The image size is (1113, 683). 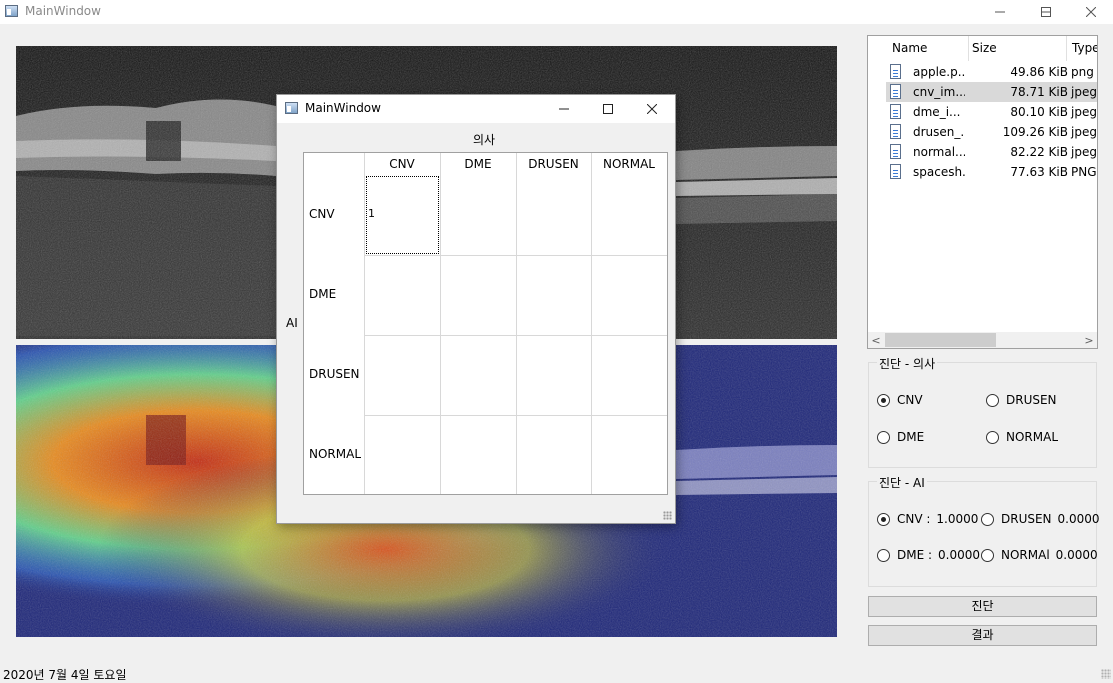 I want to click on column-separator, so click(x=1066, y=48).